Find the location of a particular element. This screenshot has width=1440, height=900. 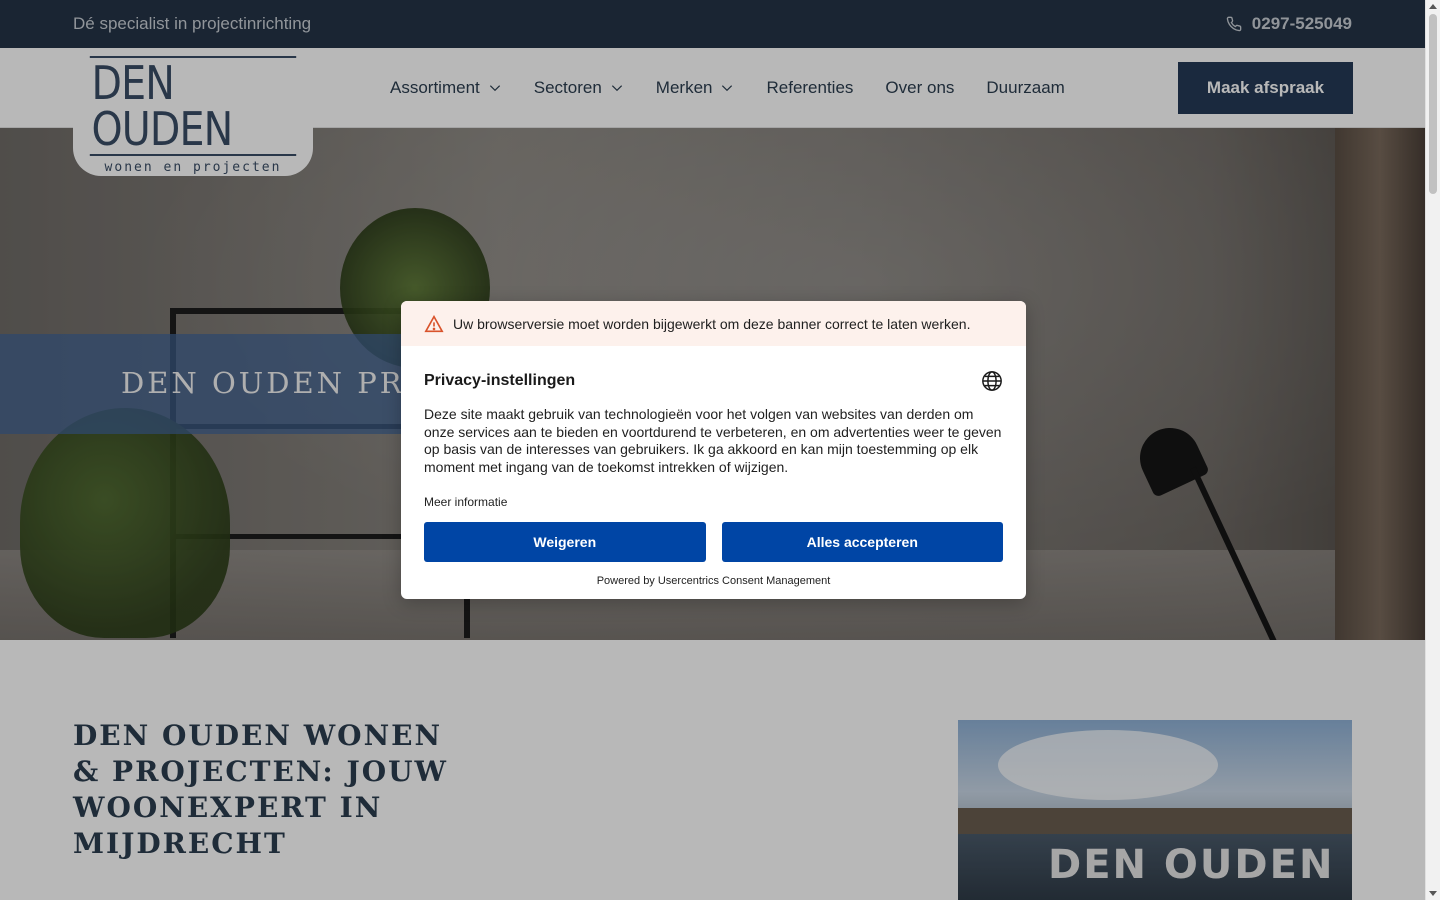

scroll-down-icon is located at coordinates (1433, 893).